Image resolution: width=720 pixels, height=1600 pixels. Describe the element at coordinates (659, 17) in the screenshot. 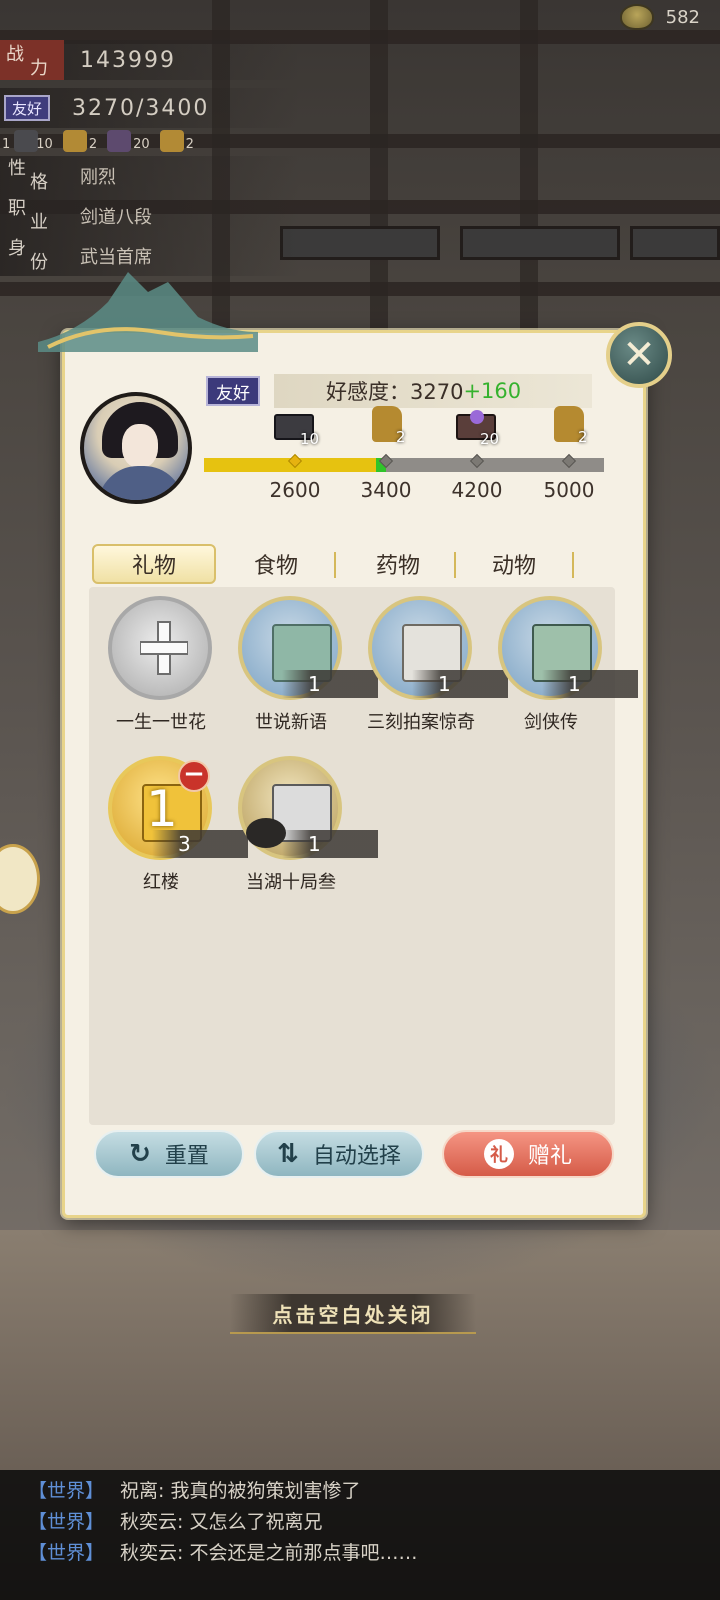

I see `currency-display: 582` at that location.